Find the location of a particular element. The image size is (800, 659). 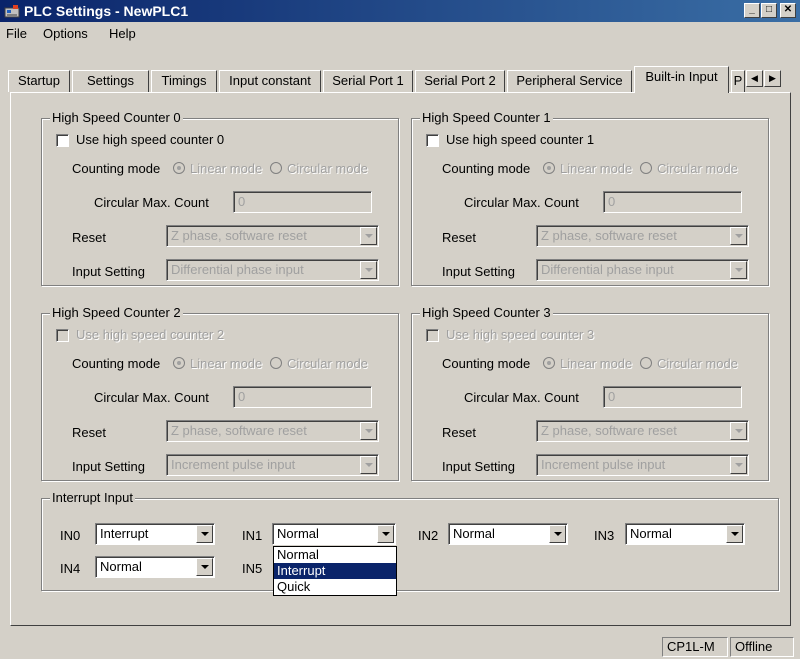

in4-select: Normal is located at coordinates (155, 567).